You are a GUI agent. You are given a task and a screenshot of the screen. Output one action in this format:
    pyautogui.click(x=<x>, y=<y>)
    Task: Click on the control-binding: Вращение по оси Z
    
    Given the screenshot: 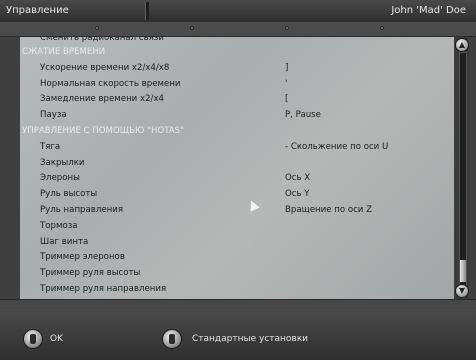 What is the action you would take?
    pyautogui.click(x=328, y=210)
    